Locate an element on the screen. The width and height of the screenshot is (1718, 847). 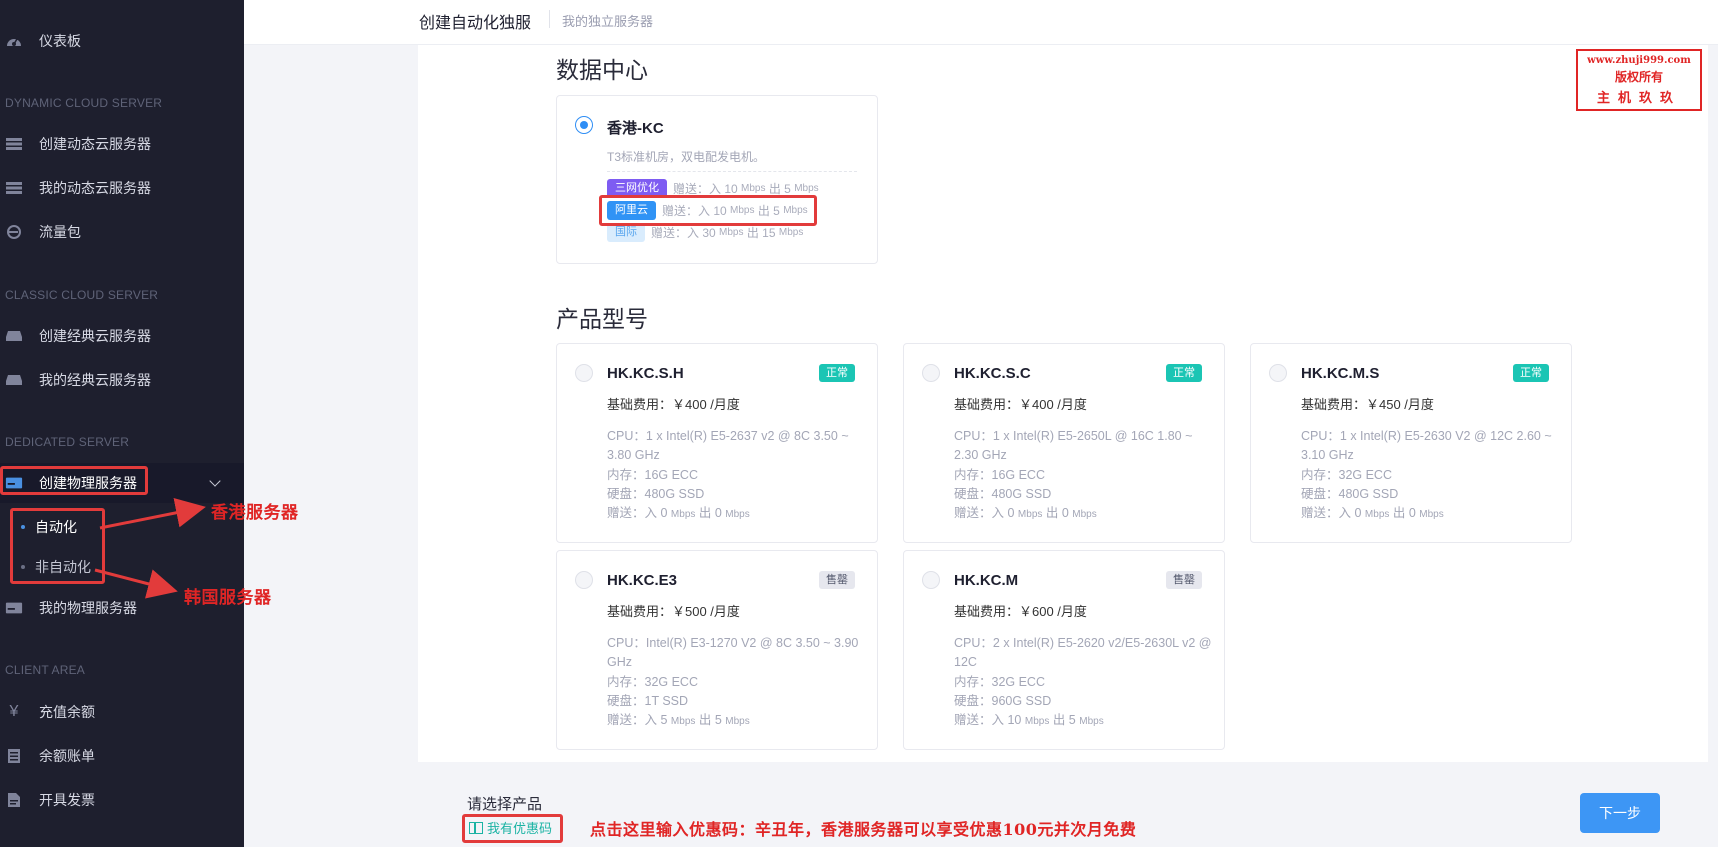
watermark-site: www.zhuji999.com is located at coordinates (1639, 60).